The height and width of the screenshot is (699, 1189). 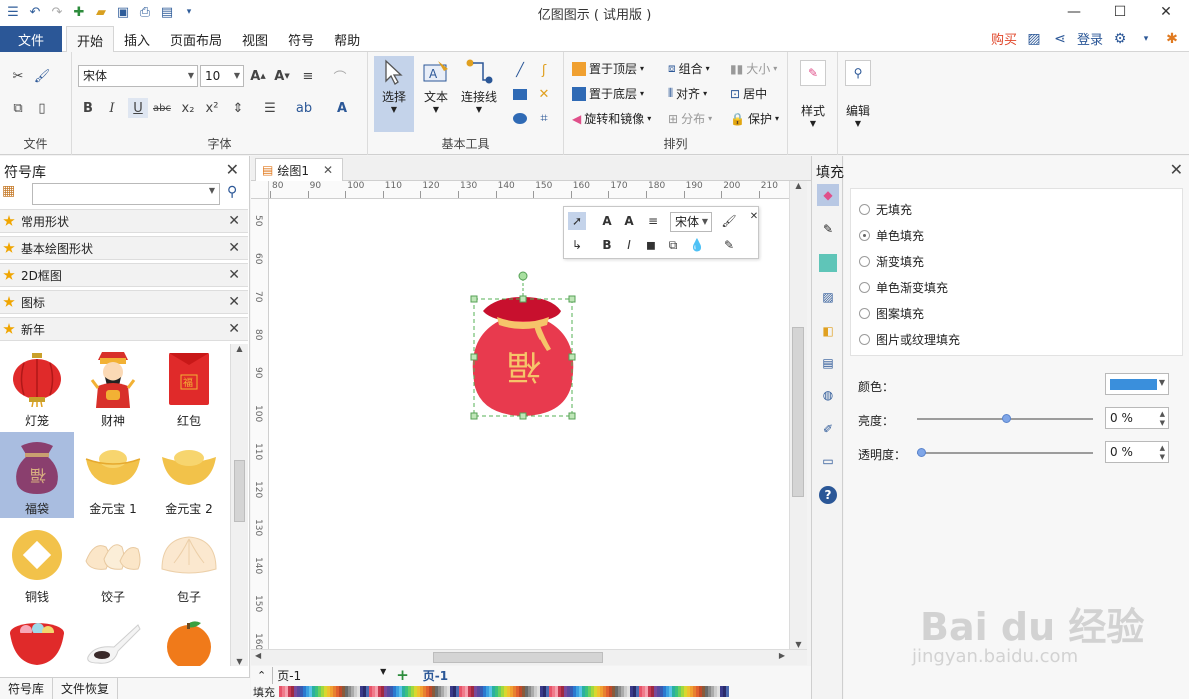 I want to click on shape-gold-ingot-2: 金元宝 2, so click(x=189, y=475).